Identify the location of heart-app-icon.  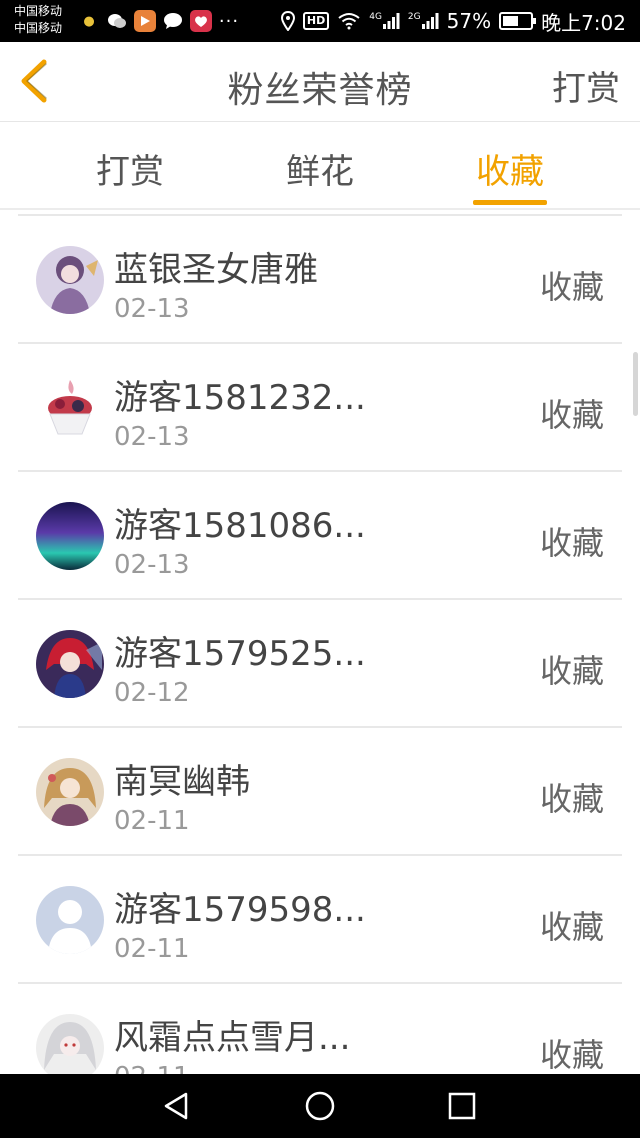
(201, 21).